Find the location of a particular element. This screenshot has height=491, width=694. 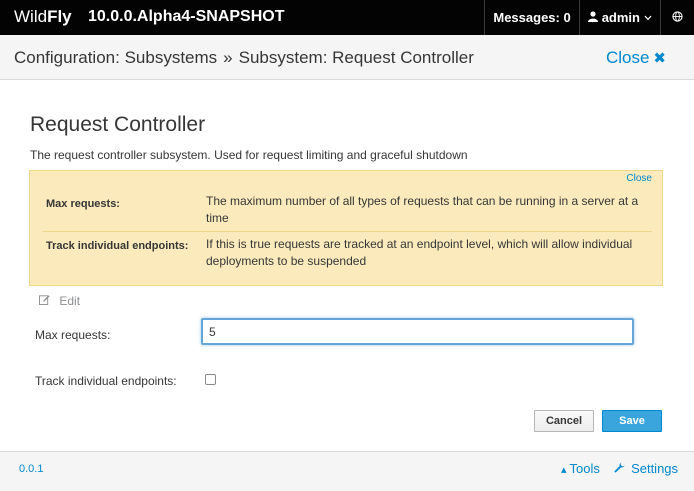

footer-version-link: 0.0.1 is located at coordinates (31, 469).